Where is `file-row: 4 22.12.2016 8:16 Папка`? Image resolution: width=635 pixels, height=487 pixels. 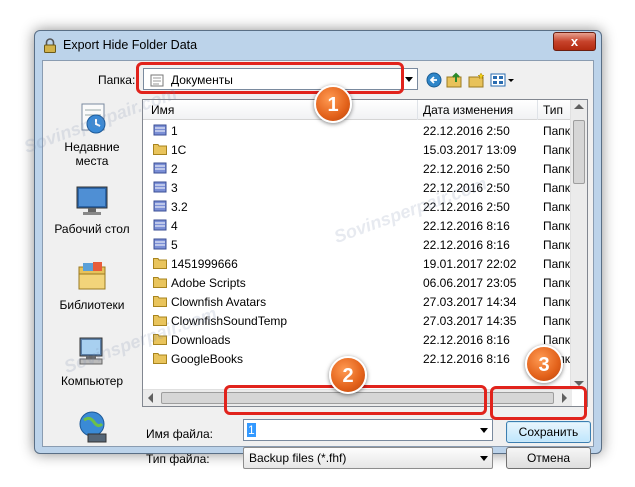 file-row: 4 22.12.2016 8:16 Папка is located at coordinates (360, 226).